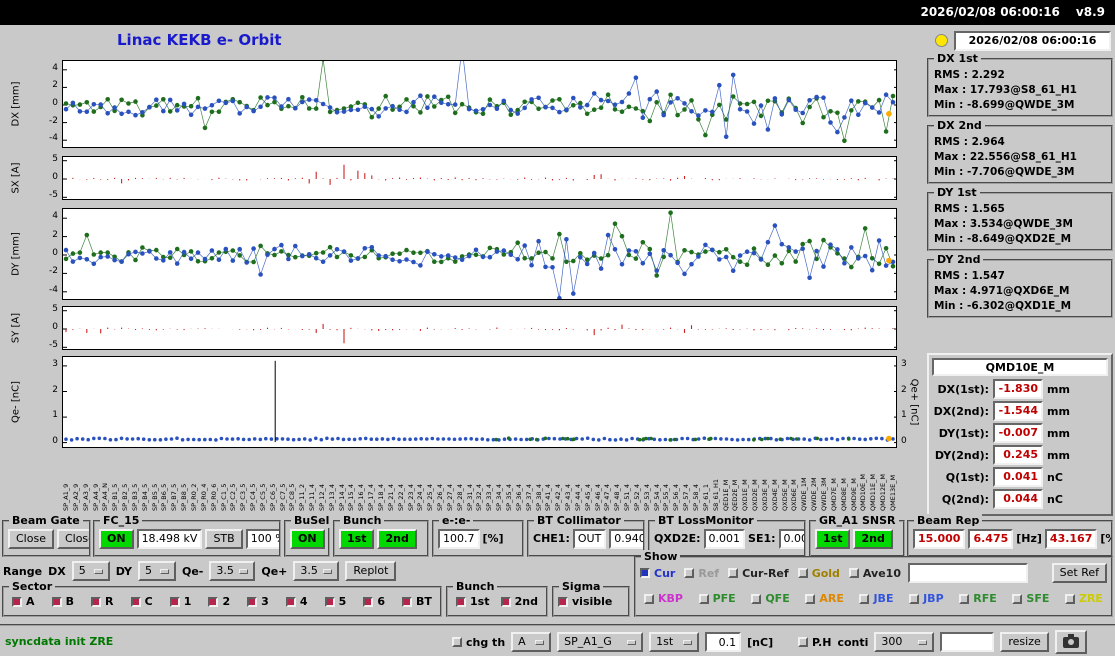 This screenshot has height=656, width=1115. Describe the element at coordinates (125, 497) in the screenshot. I see `x-tick-label: SP_B2_5` at that location.